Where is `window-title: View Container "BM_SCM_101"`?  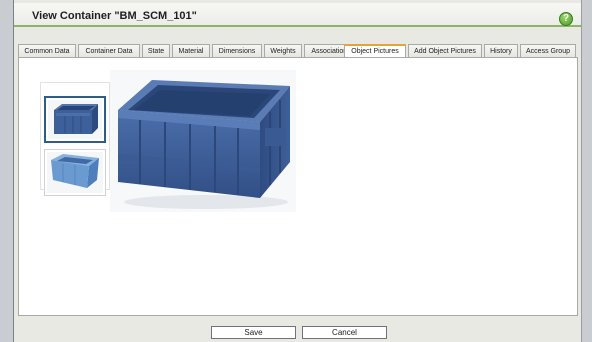
window-title: View Container "BM_SCM_101" is located at coordinates (114, 16).